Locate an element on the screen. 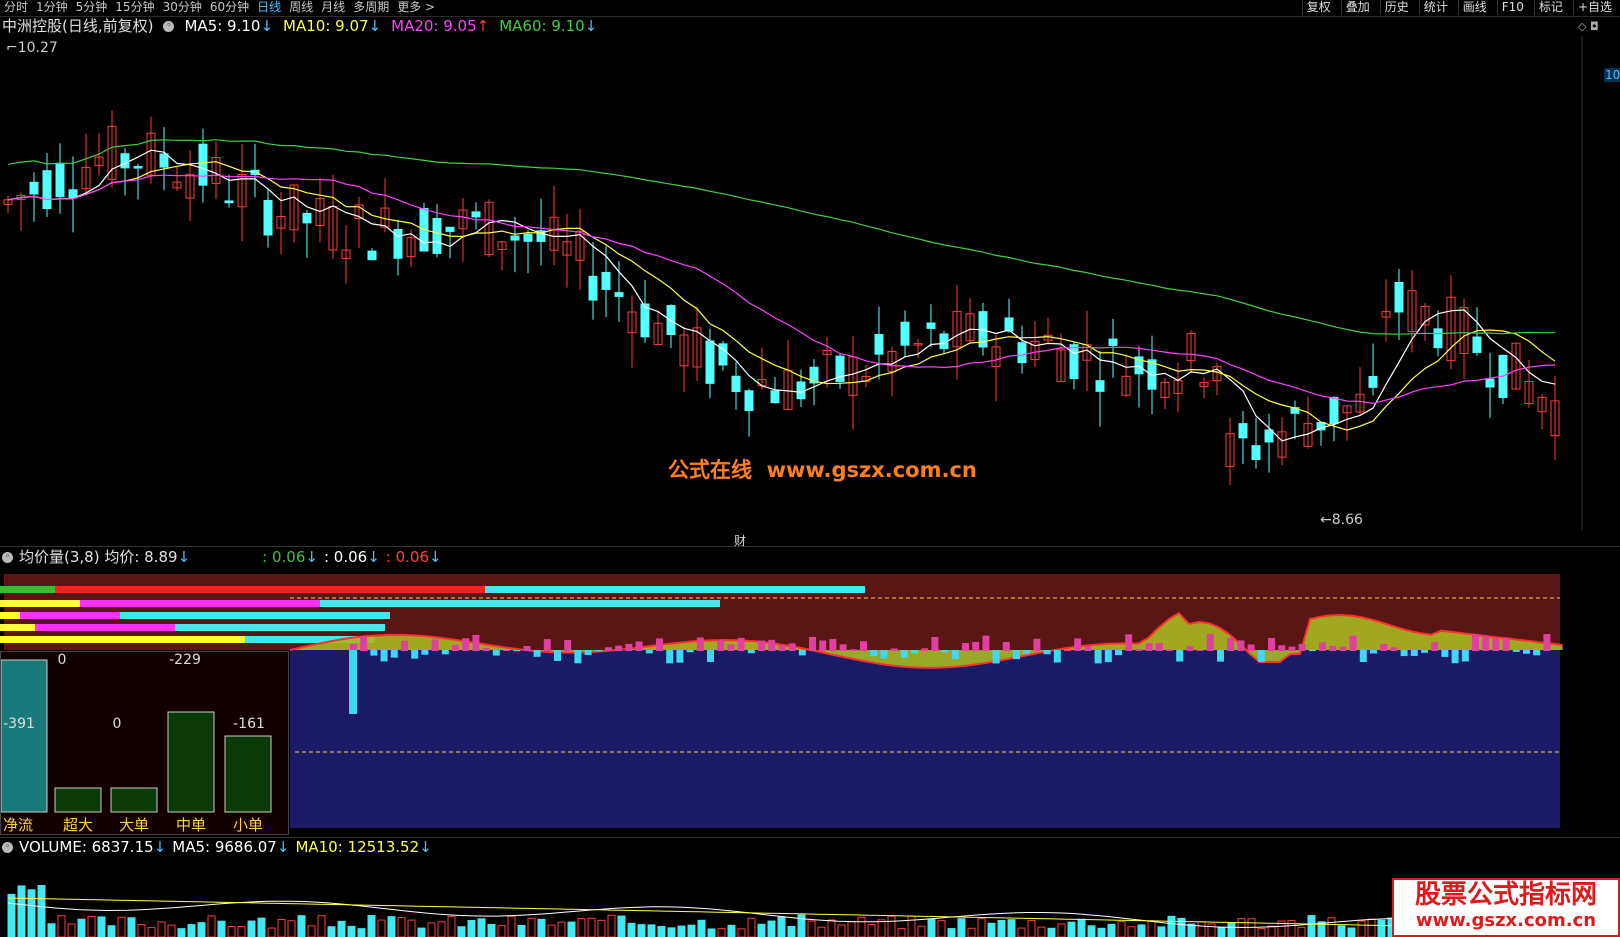 The width and height of the screenshot is (1620, 937). period-tab: 5分钟 is located at coordinates (92, 7).